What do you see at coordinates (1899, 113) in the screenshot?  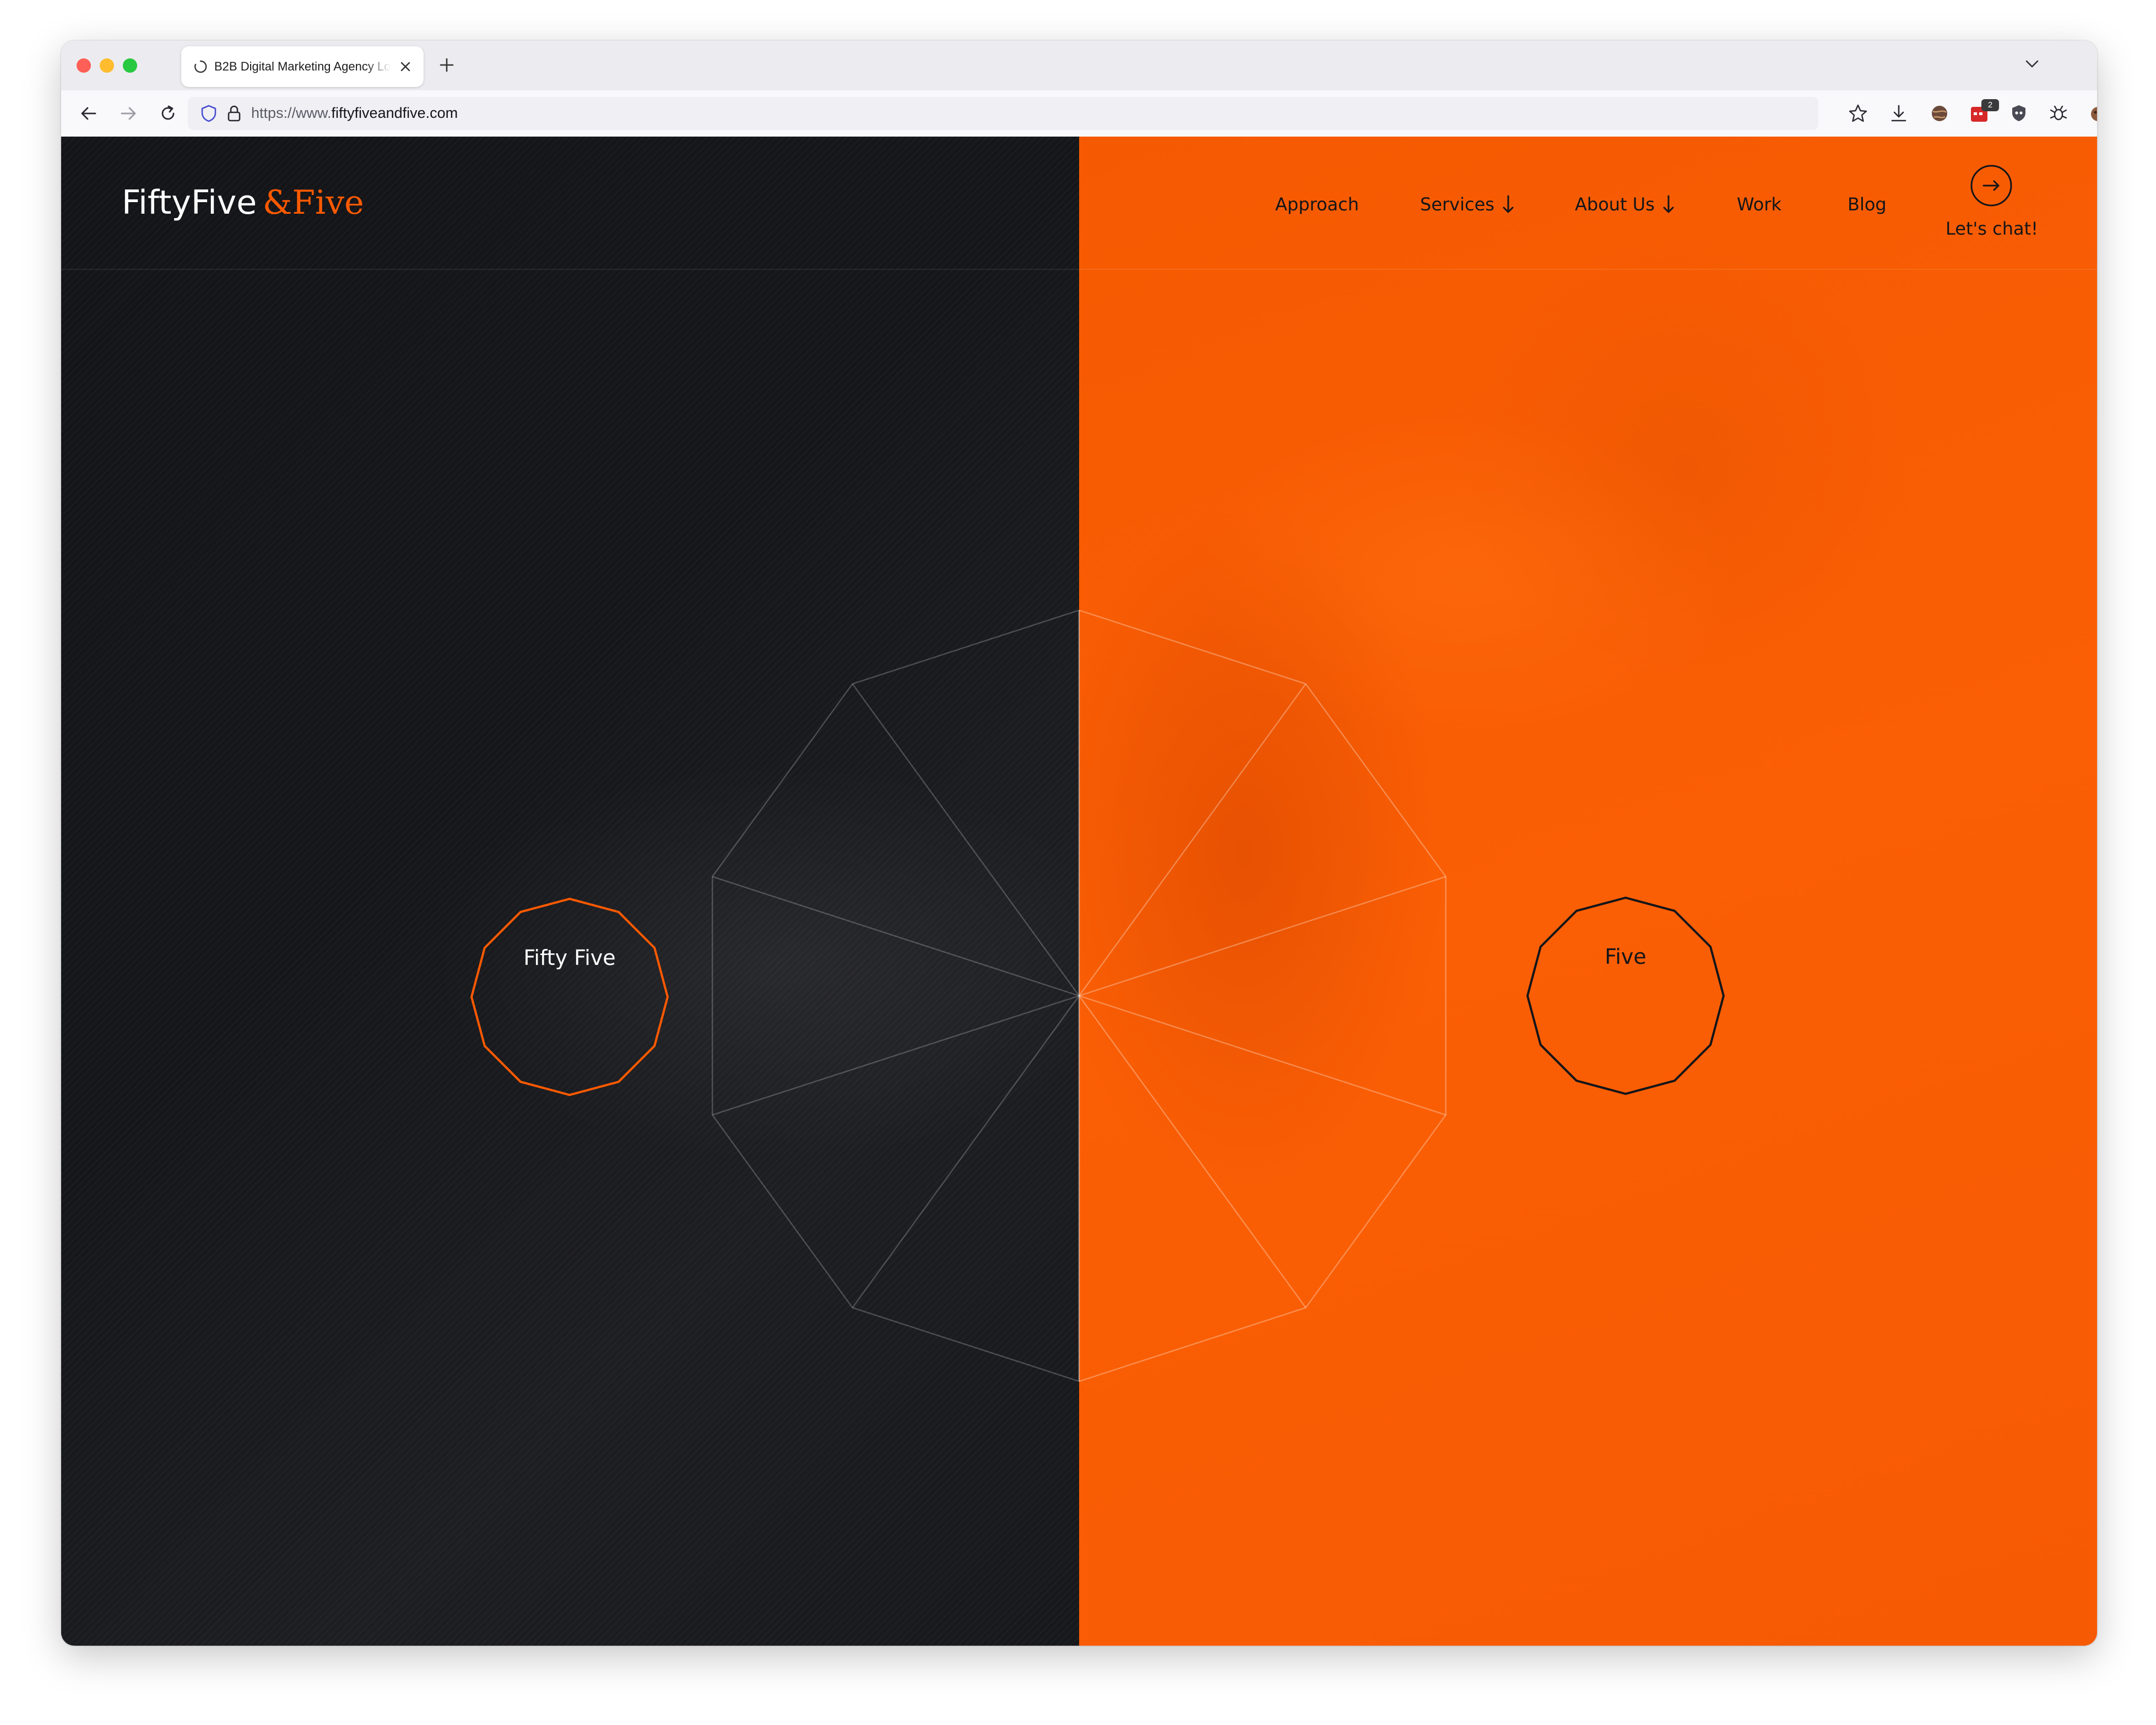 I see `download-icon` at bounding box center [1899, 113].